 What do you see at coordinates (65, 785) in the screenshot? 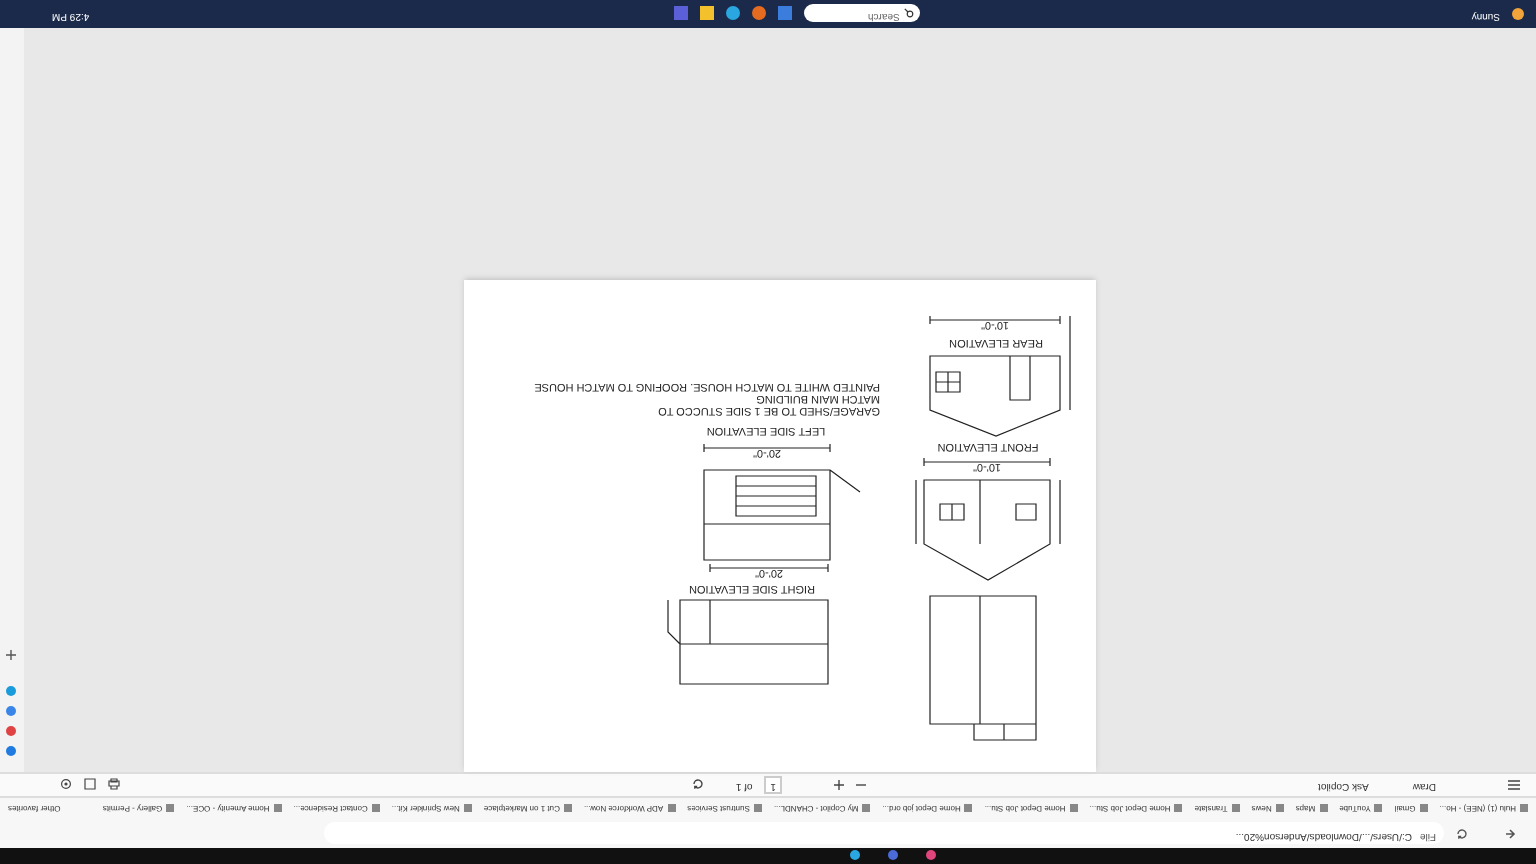
I see `settings-icon` at bounding box center [65, 785].